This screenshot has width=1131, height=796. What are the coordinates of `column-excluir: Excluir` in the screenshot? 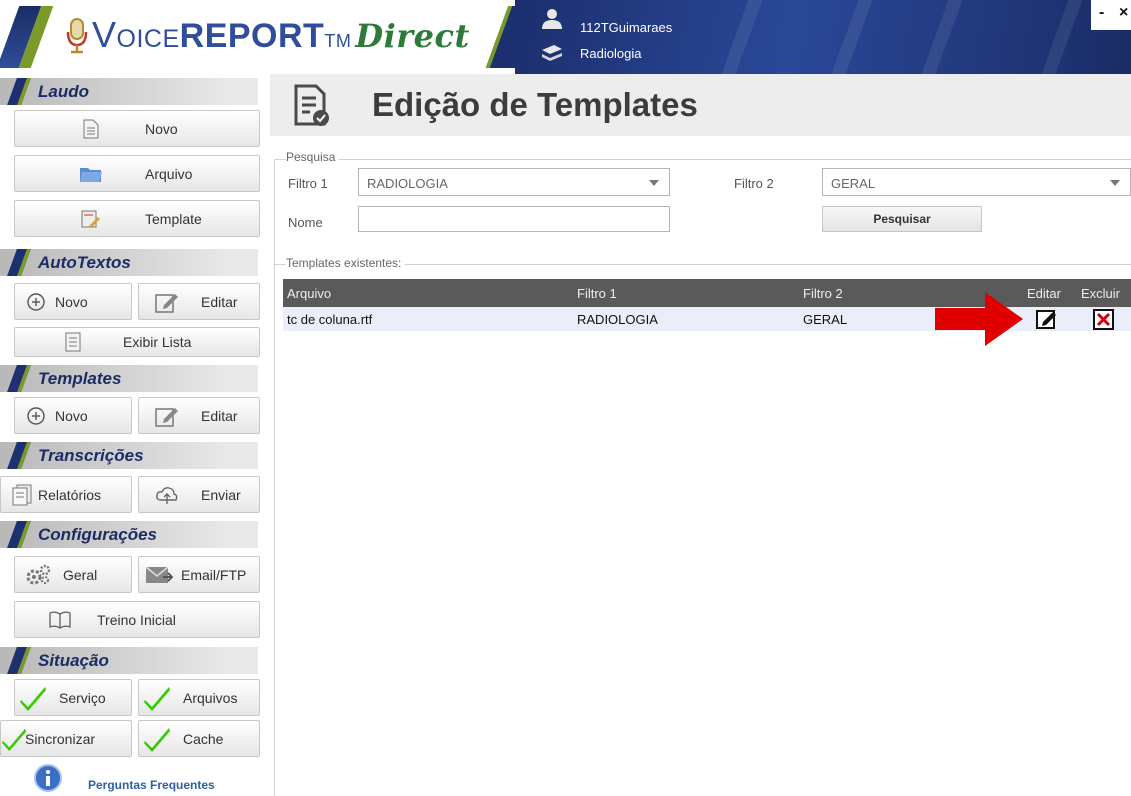 It's located at (1101, 293).